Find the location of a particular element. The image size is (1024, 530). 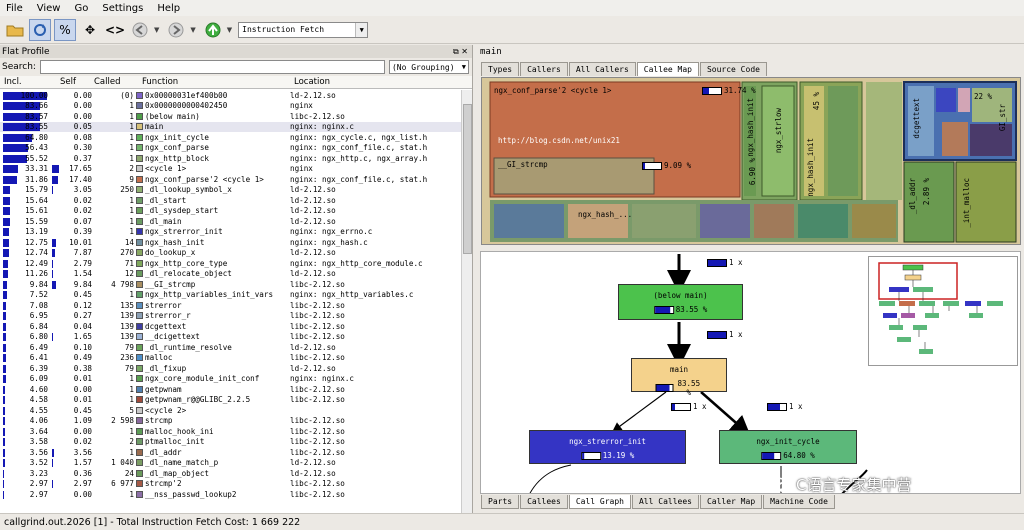

table-row: 15.64 0.02 1 _dl_start ld-2.12.so is located at coordinates (230, 200).